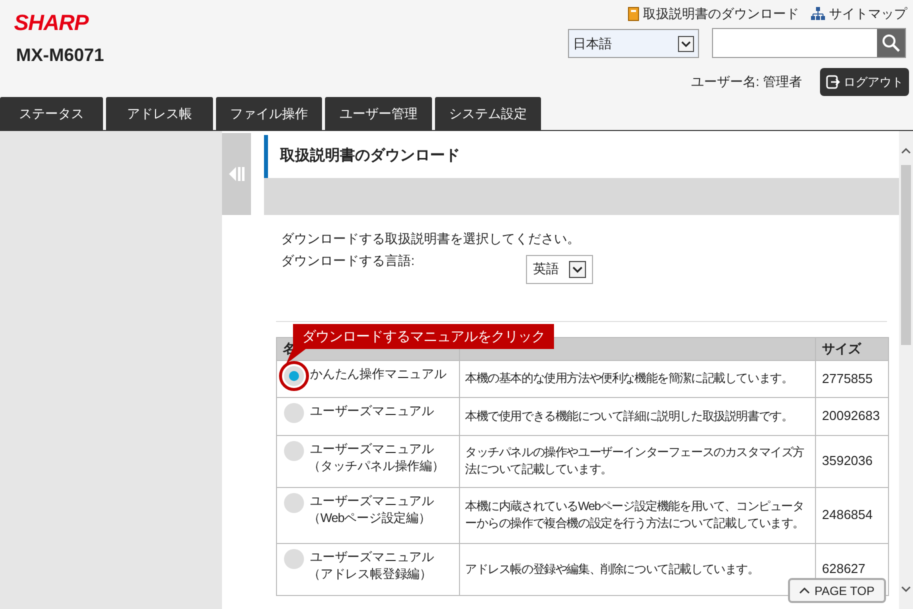 This screenshot has height=609, width=913. I want to click on scroll-down-icon, so click(906, 589).